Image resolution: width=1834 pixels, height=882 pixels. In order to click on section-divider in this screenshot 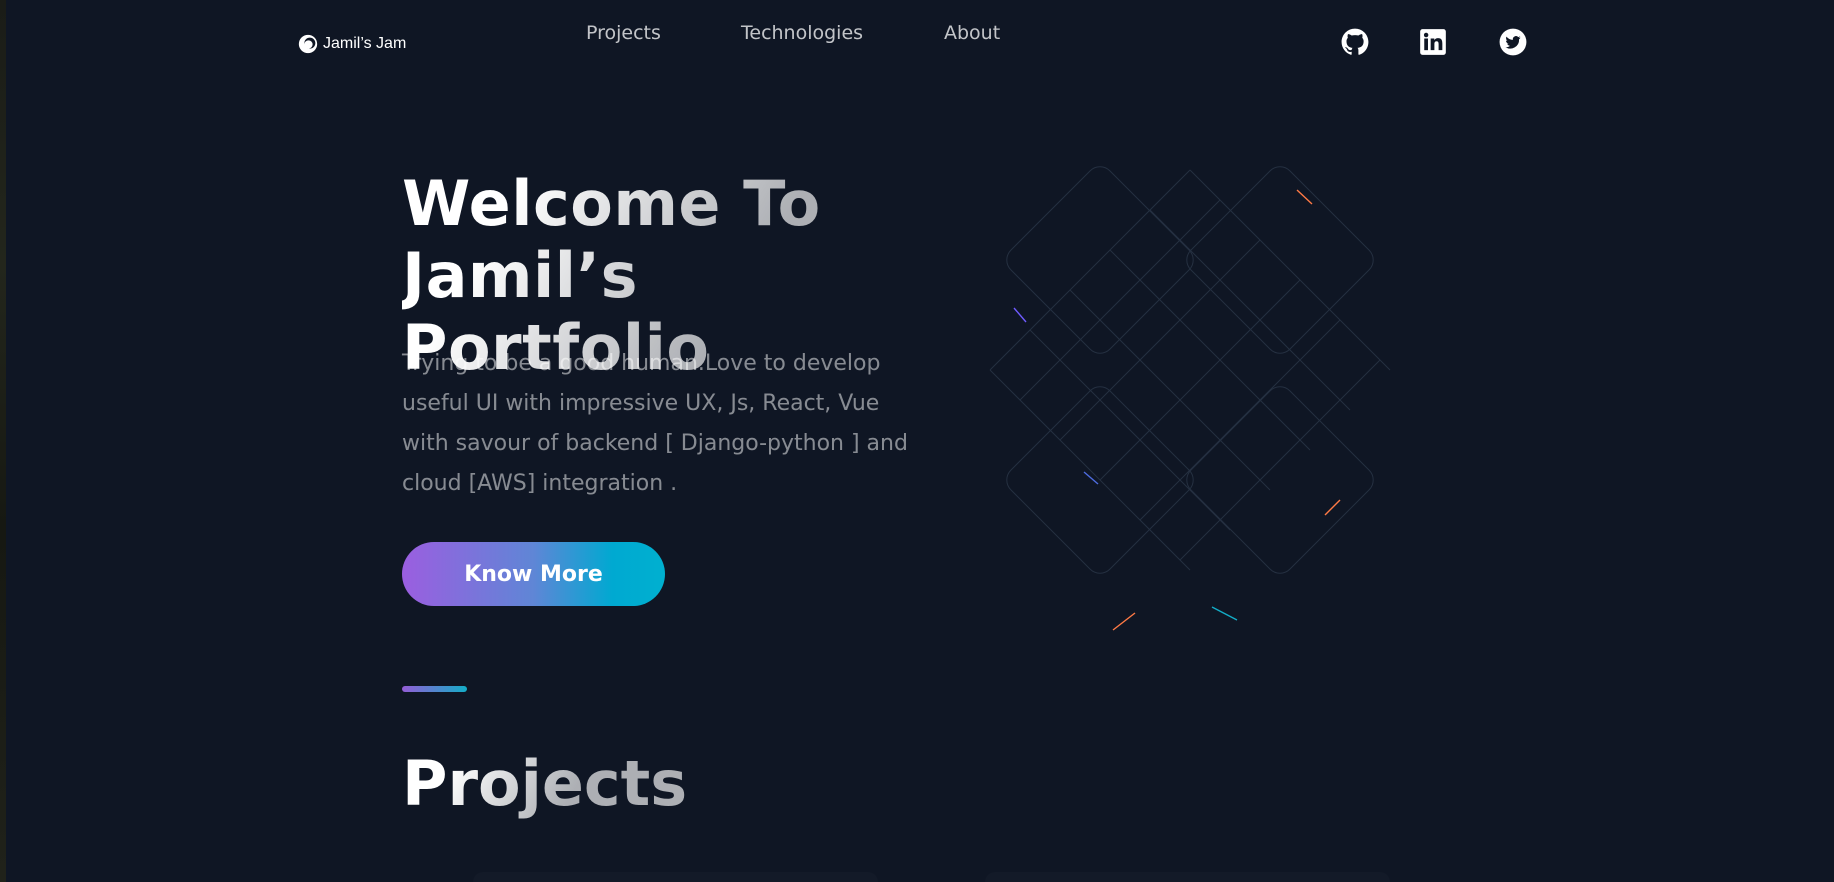, I will do `click(434, 689)`.